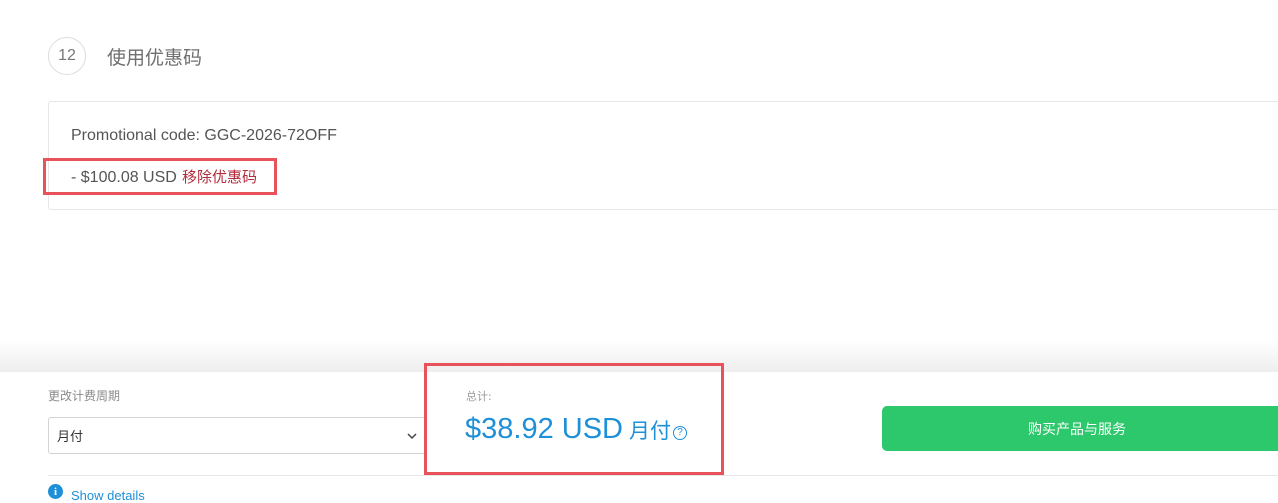 This screenshot has width=1278, height=503. What do you see at coordinates (219, 177) in the screenshot?
I see `remove-promo-link: 移除优惠码` at bounding box center [219, 177].